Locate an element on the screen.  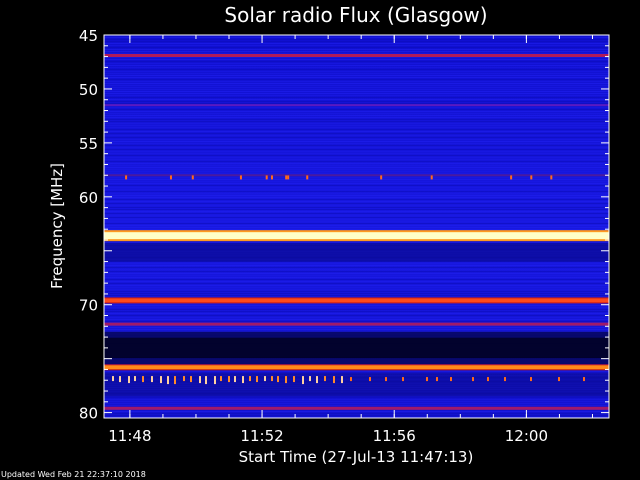
x-tick-label: 11:48 is located at coordinates (129, 436).